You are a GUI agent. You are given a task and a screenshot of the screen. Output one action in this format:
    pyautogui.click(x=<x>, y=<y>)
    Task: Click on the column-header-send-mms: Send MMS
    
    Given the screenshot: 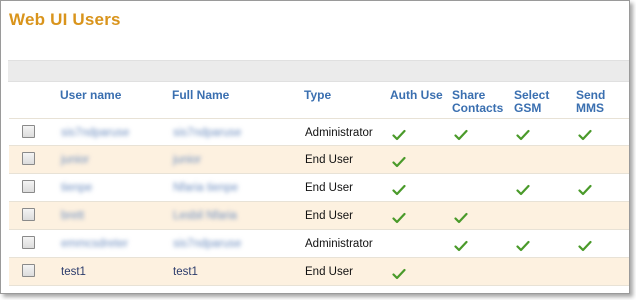 What is the action you would take?
    pyautogui.click(x=590, y=102)
    